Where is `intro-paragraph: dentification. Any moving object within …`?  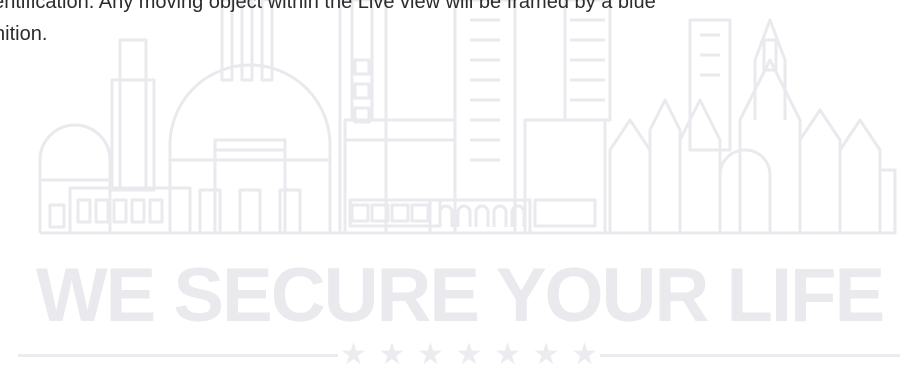 intro-paragraph: dentification. Any moving object within … is located at coordinates (459, 25).